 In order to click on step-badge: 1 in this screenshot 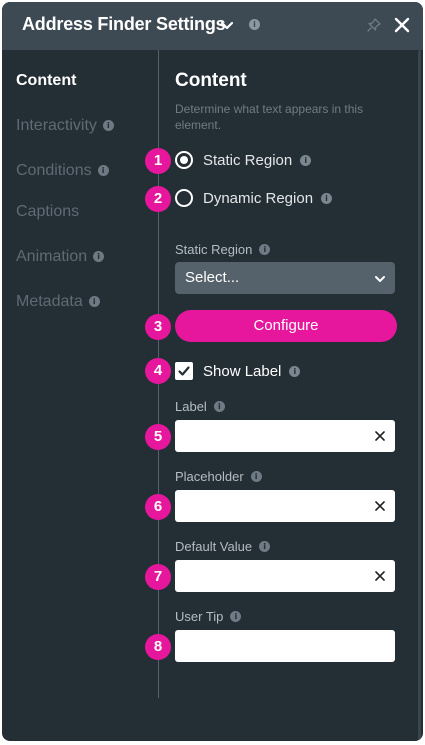, I will do `click(158, 161)`.